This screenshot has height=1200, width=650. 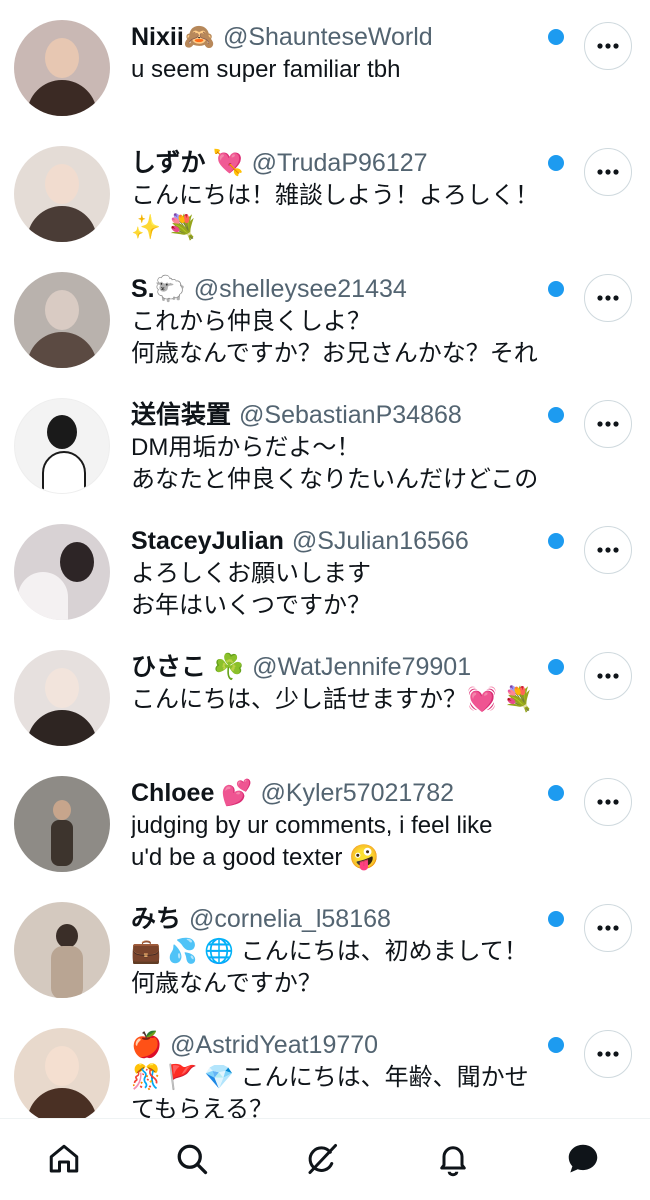 What do you see at coordinates (173, 37) in the screenshot?
I see `display-name: Nixii🙈` at bounding box center [173, 37].